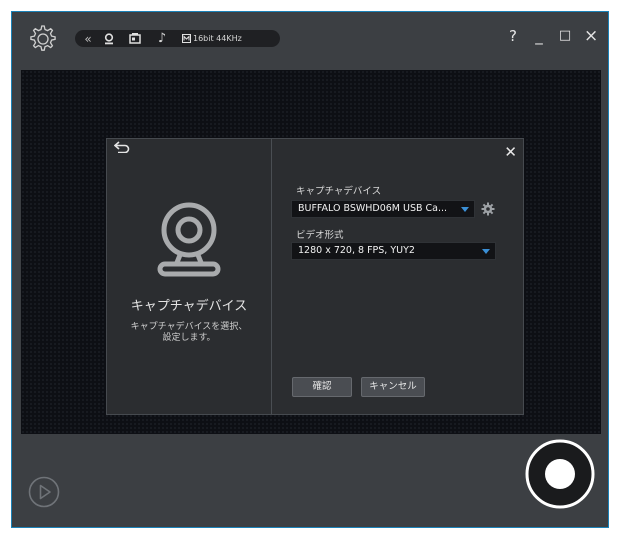  I want to click on window-controls: ? _ □ ×, so click(552, 36).